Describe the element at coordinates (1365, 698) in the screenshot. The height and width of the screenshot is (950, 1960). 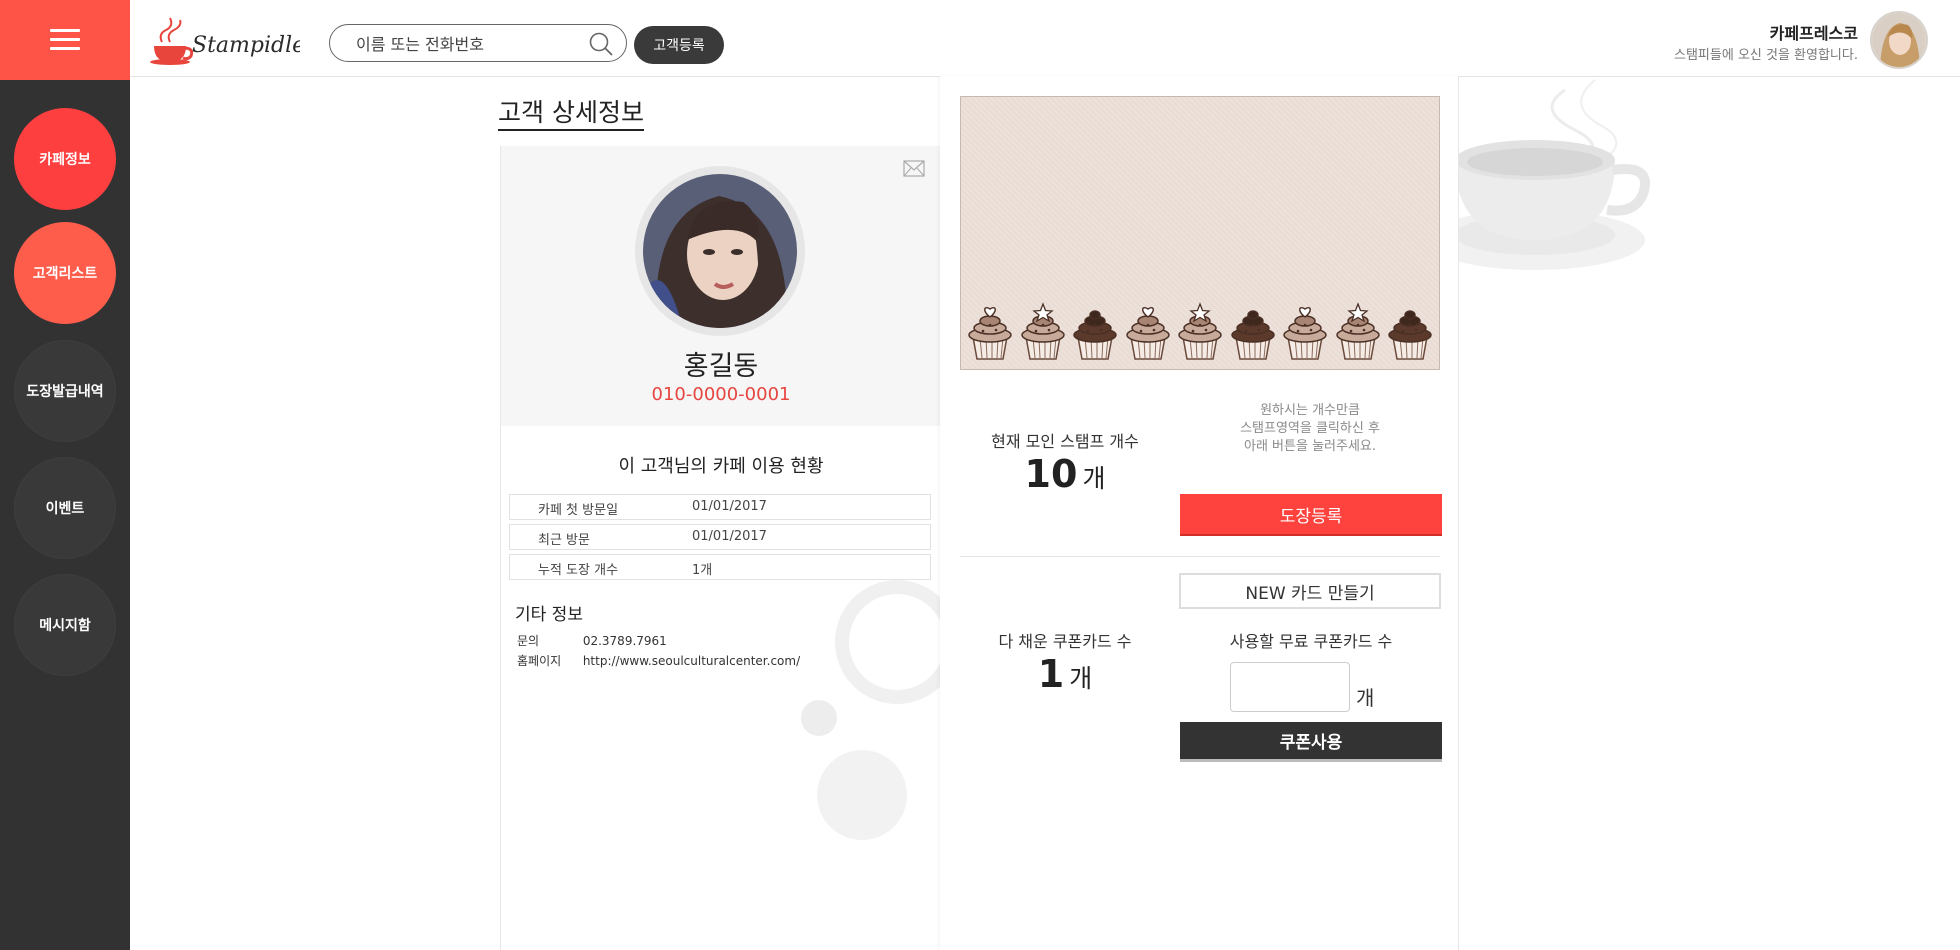
I see `free-coupon-unit: 개` at that location.